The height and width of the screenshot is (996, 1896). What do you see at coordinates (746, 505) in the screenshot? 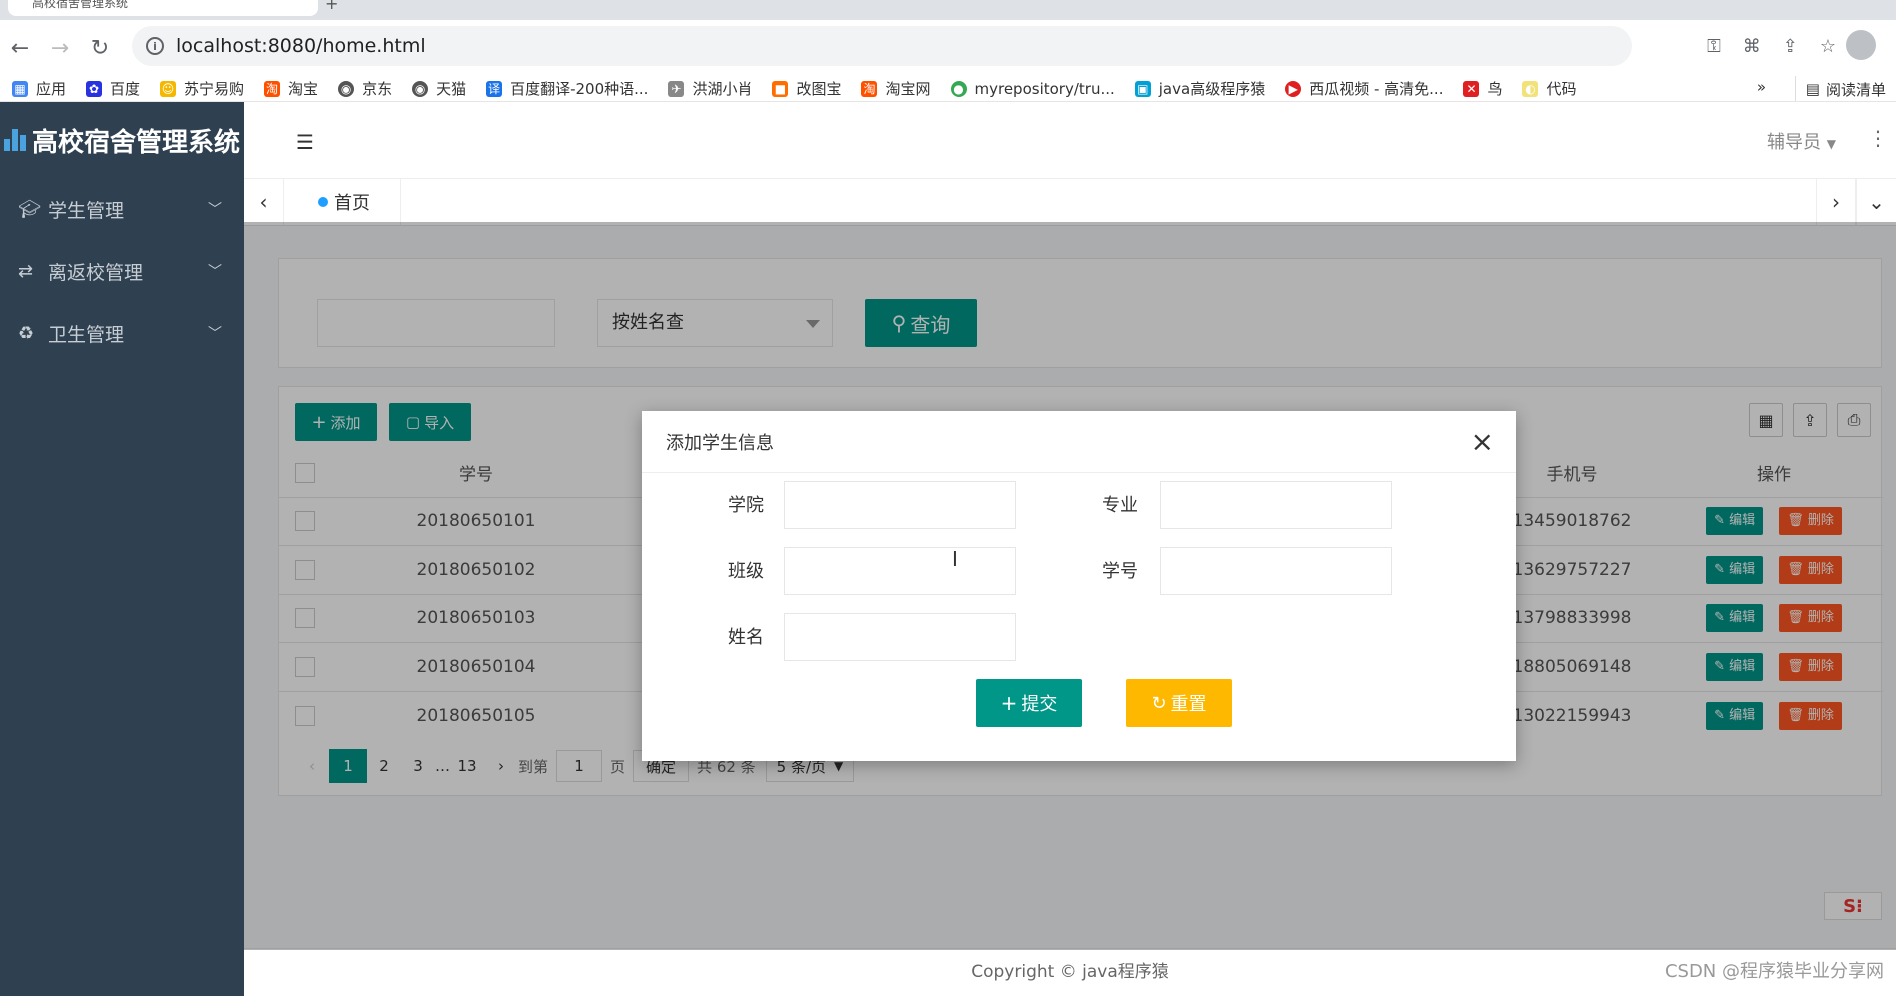
I see `college-label: 学院` at bounding box center [746, 505].